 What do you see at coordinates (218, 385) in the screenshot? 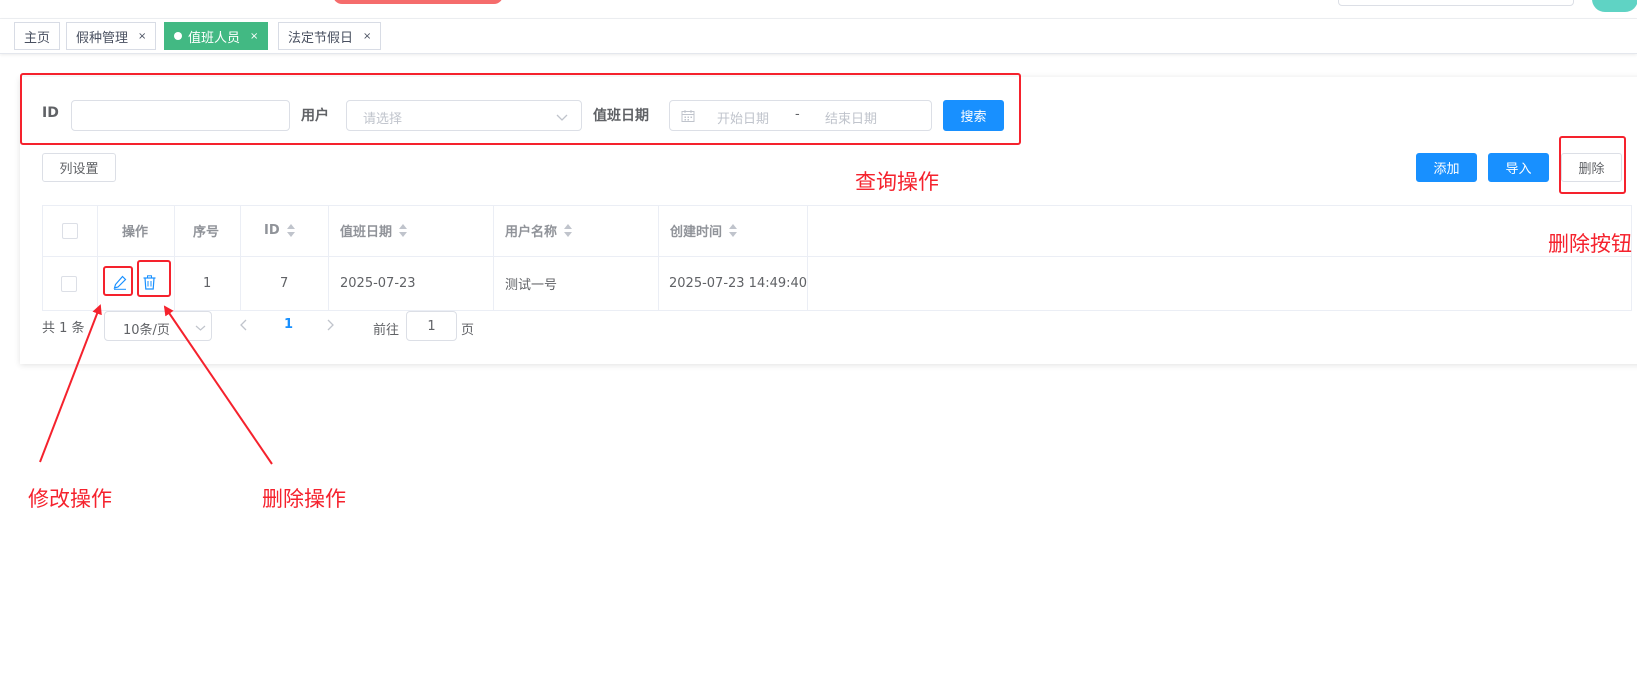
I see `delete-op-arrow` at bounding box center [218, 385].